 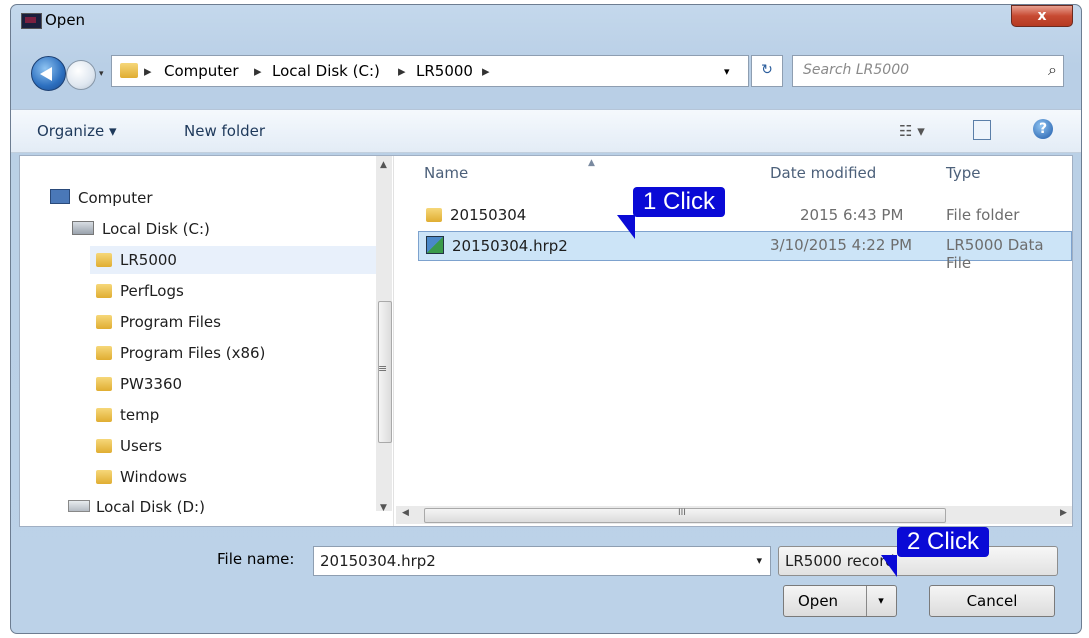 What do you see at coordinates (115, 198) in the screenshot?
I see `tree-label: Computer` at bounding box center [115, 198].